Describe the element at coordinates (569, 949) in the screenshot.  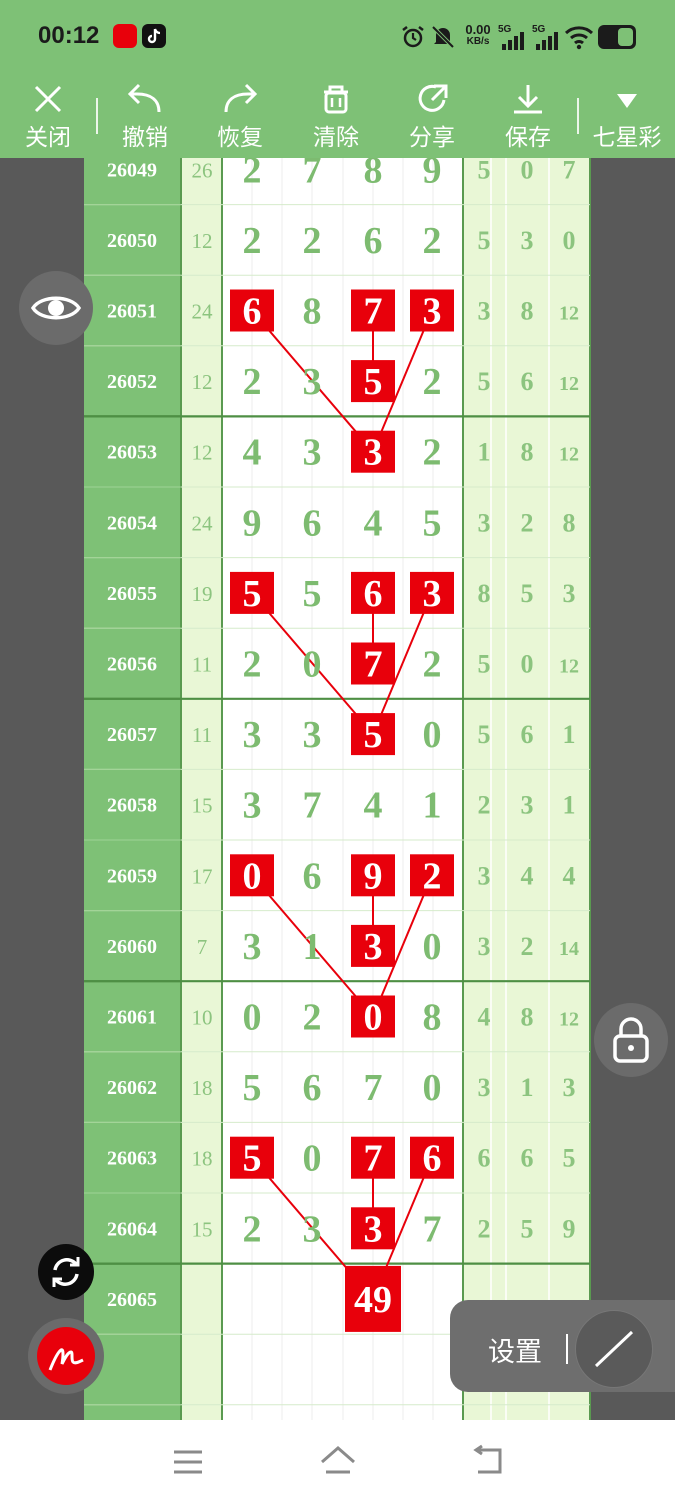
I see `stat-value: 14` at that location.